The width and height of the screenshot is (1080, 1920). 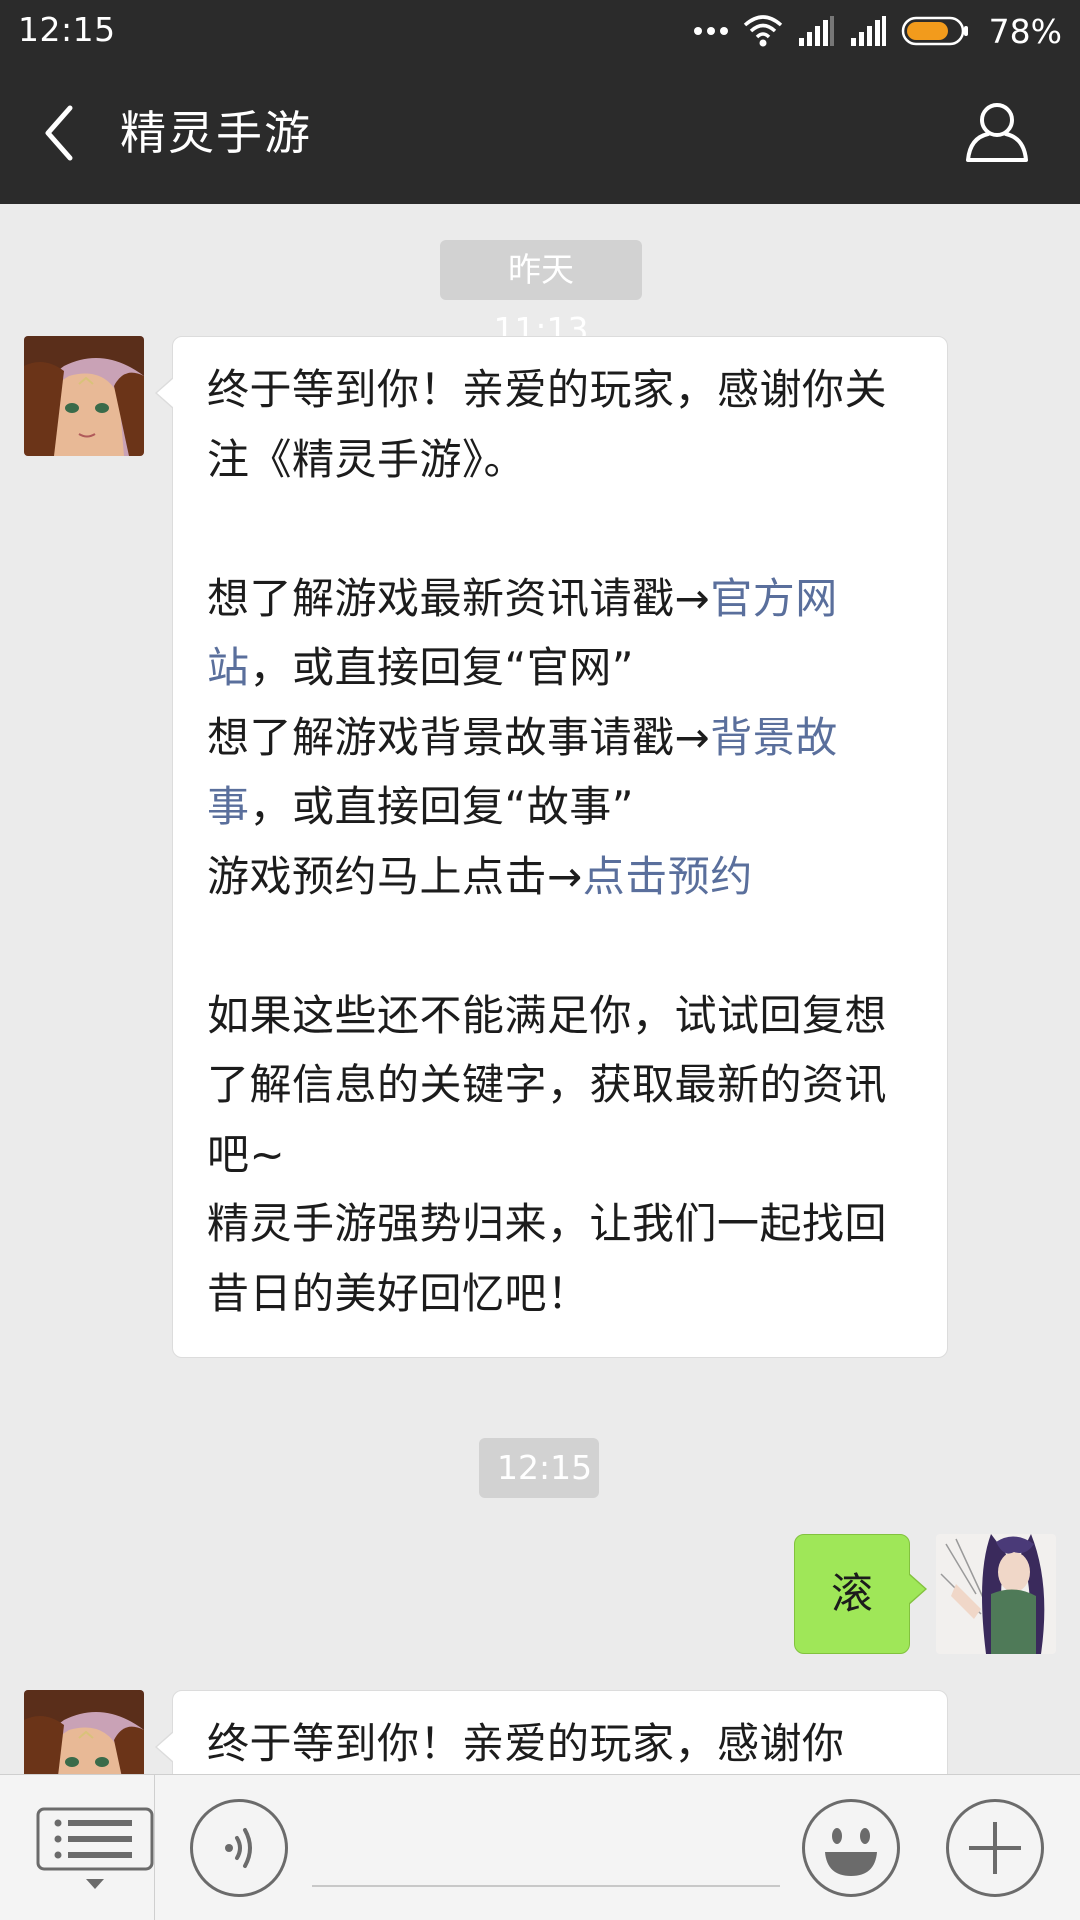 I want to click on chat-title: 精灵手游, so click(x=216, y=133).